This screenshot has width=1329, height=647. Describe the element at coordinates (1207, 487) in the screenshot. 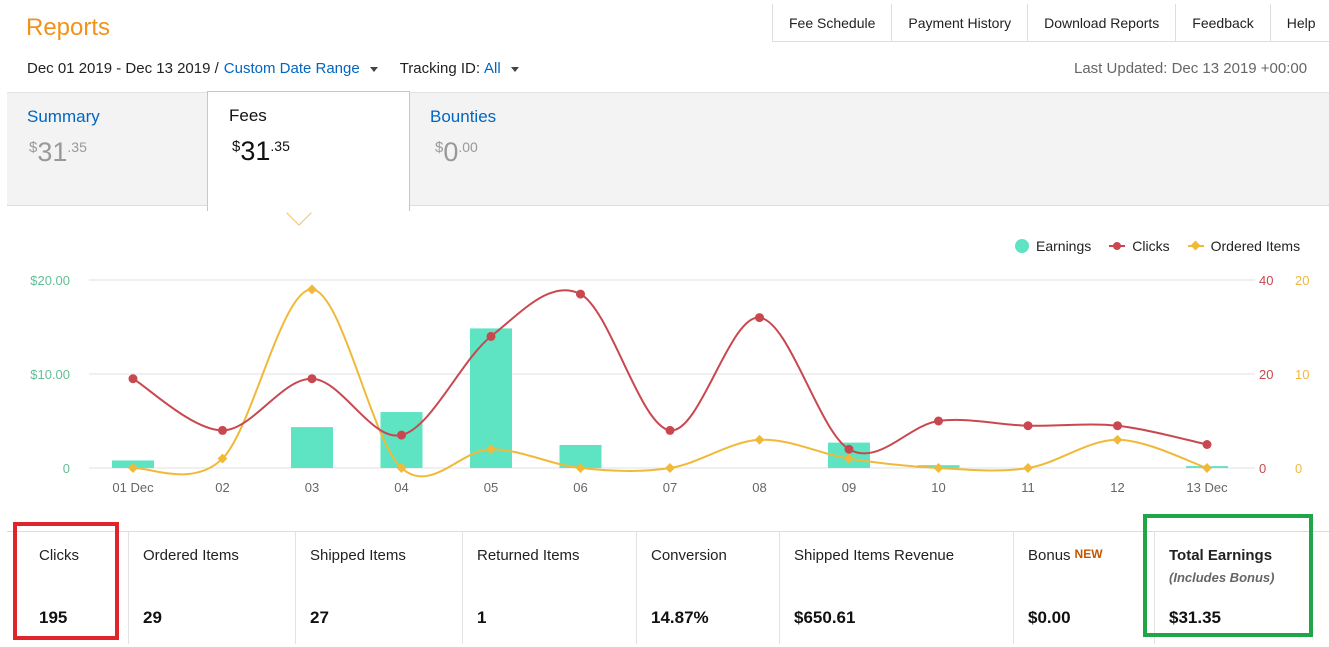

I see `x-tick-label: 13 Dec` at that location.